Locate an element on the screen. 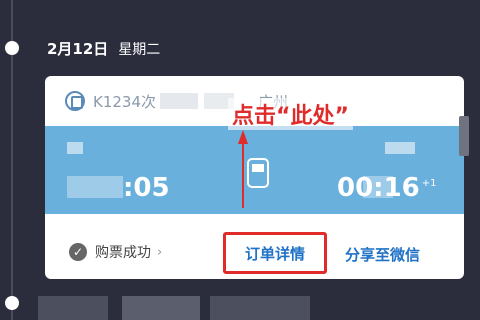  train-number: K1234次 is located at coordinates (125, 101).